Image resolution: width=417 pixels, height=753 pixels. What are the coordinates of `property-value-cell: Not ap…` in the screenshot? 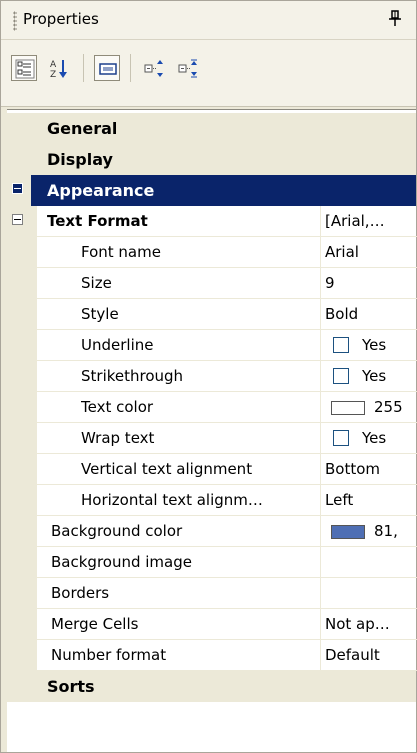 It's located at (368, 624).